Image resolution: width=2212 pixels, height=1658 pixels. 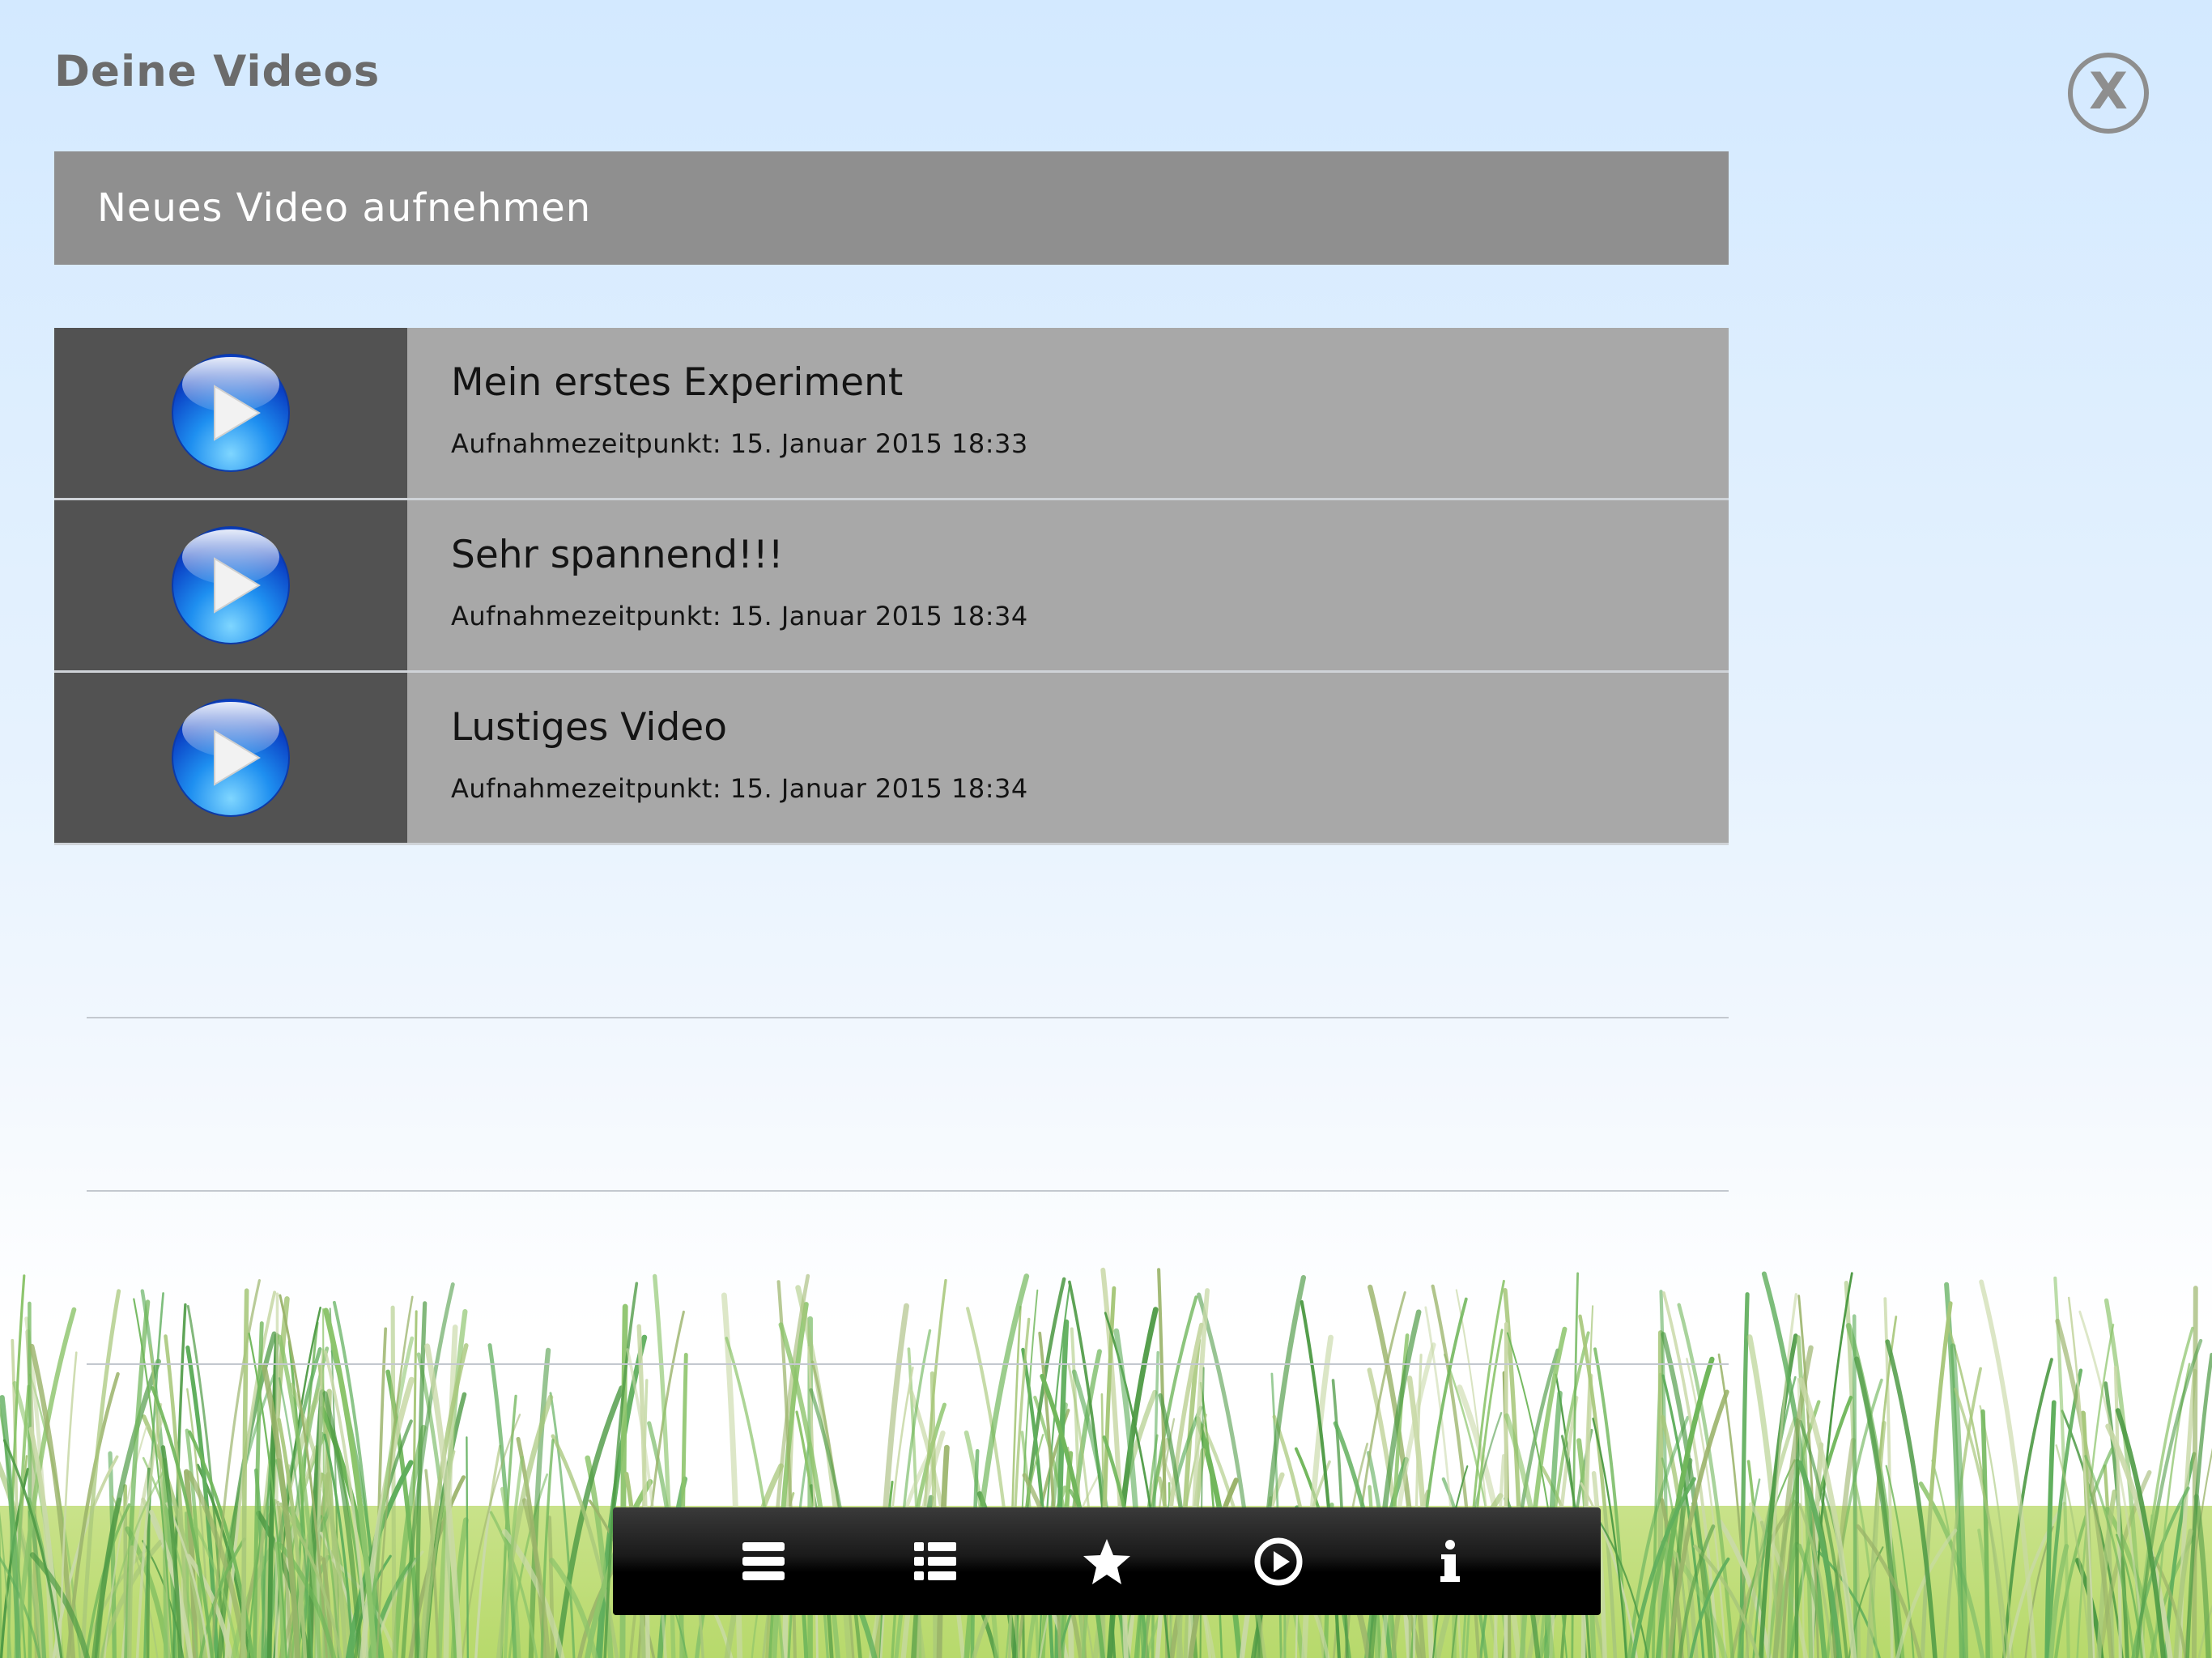 I want to click on list-icon, so click(x=935, y=1560).